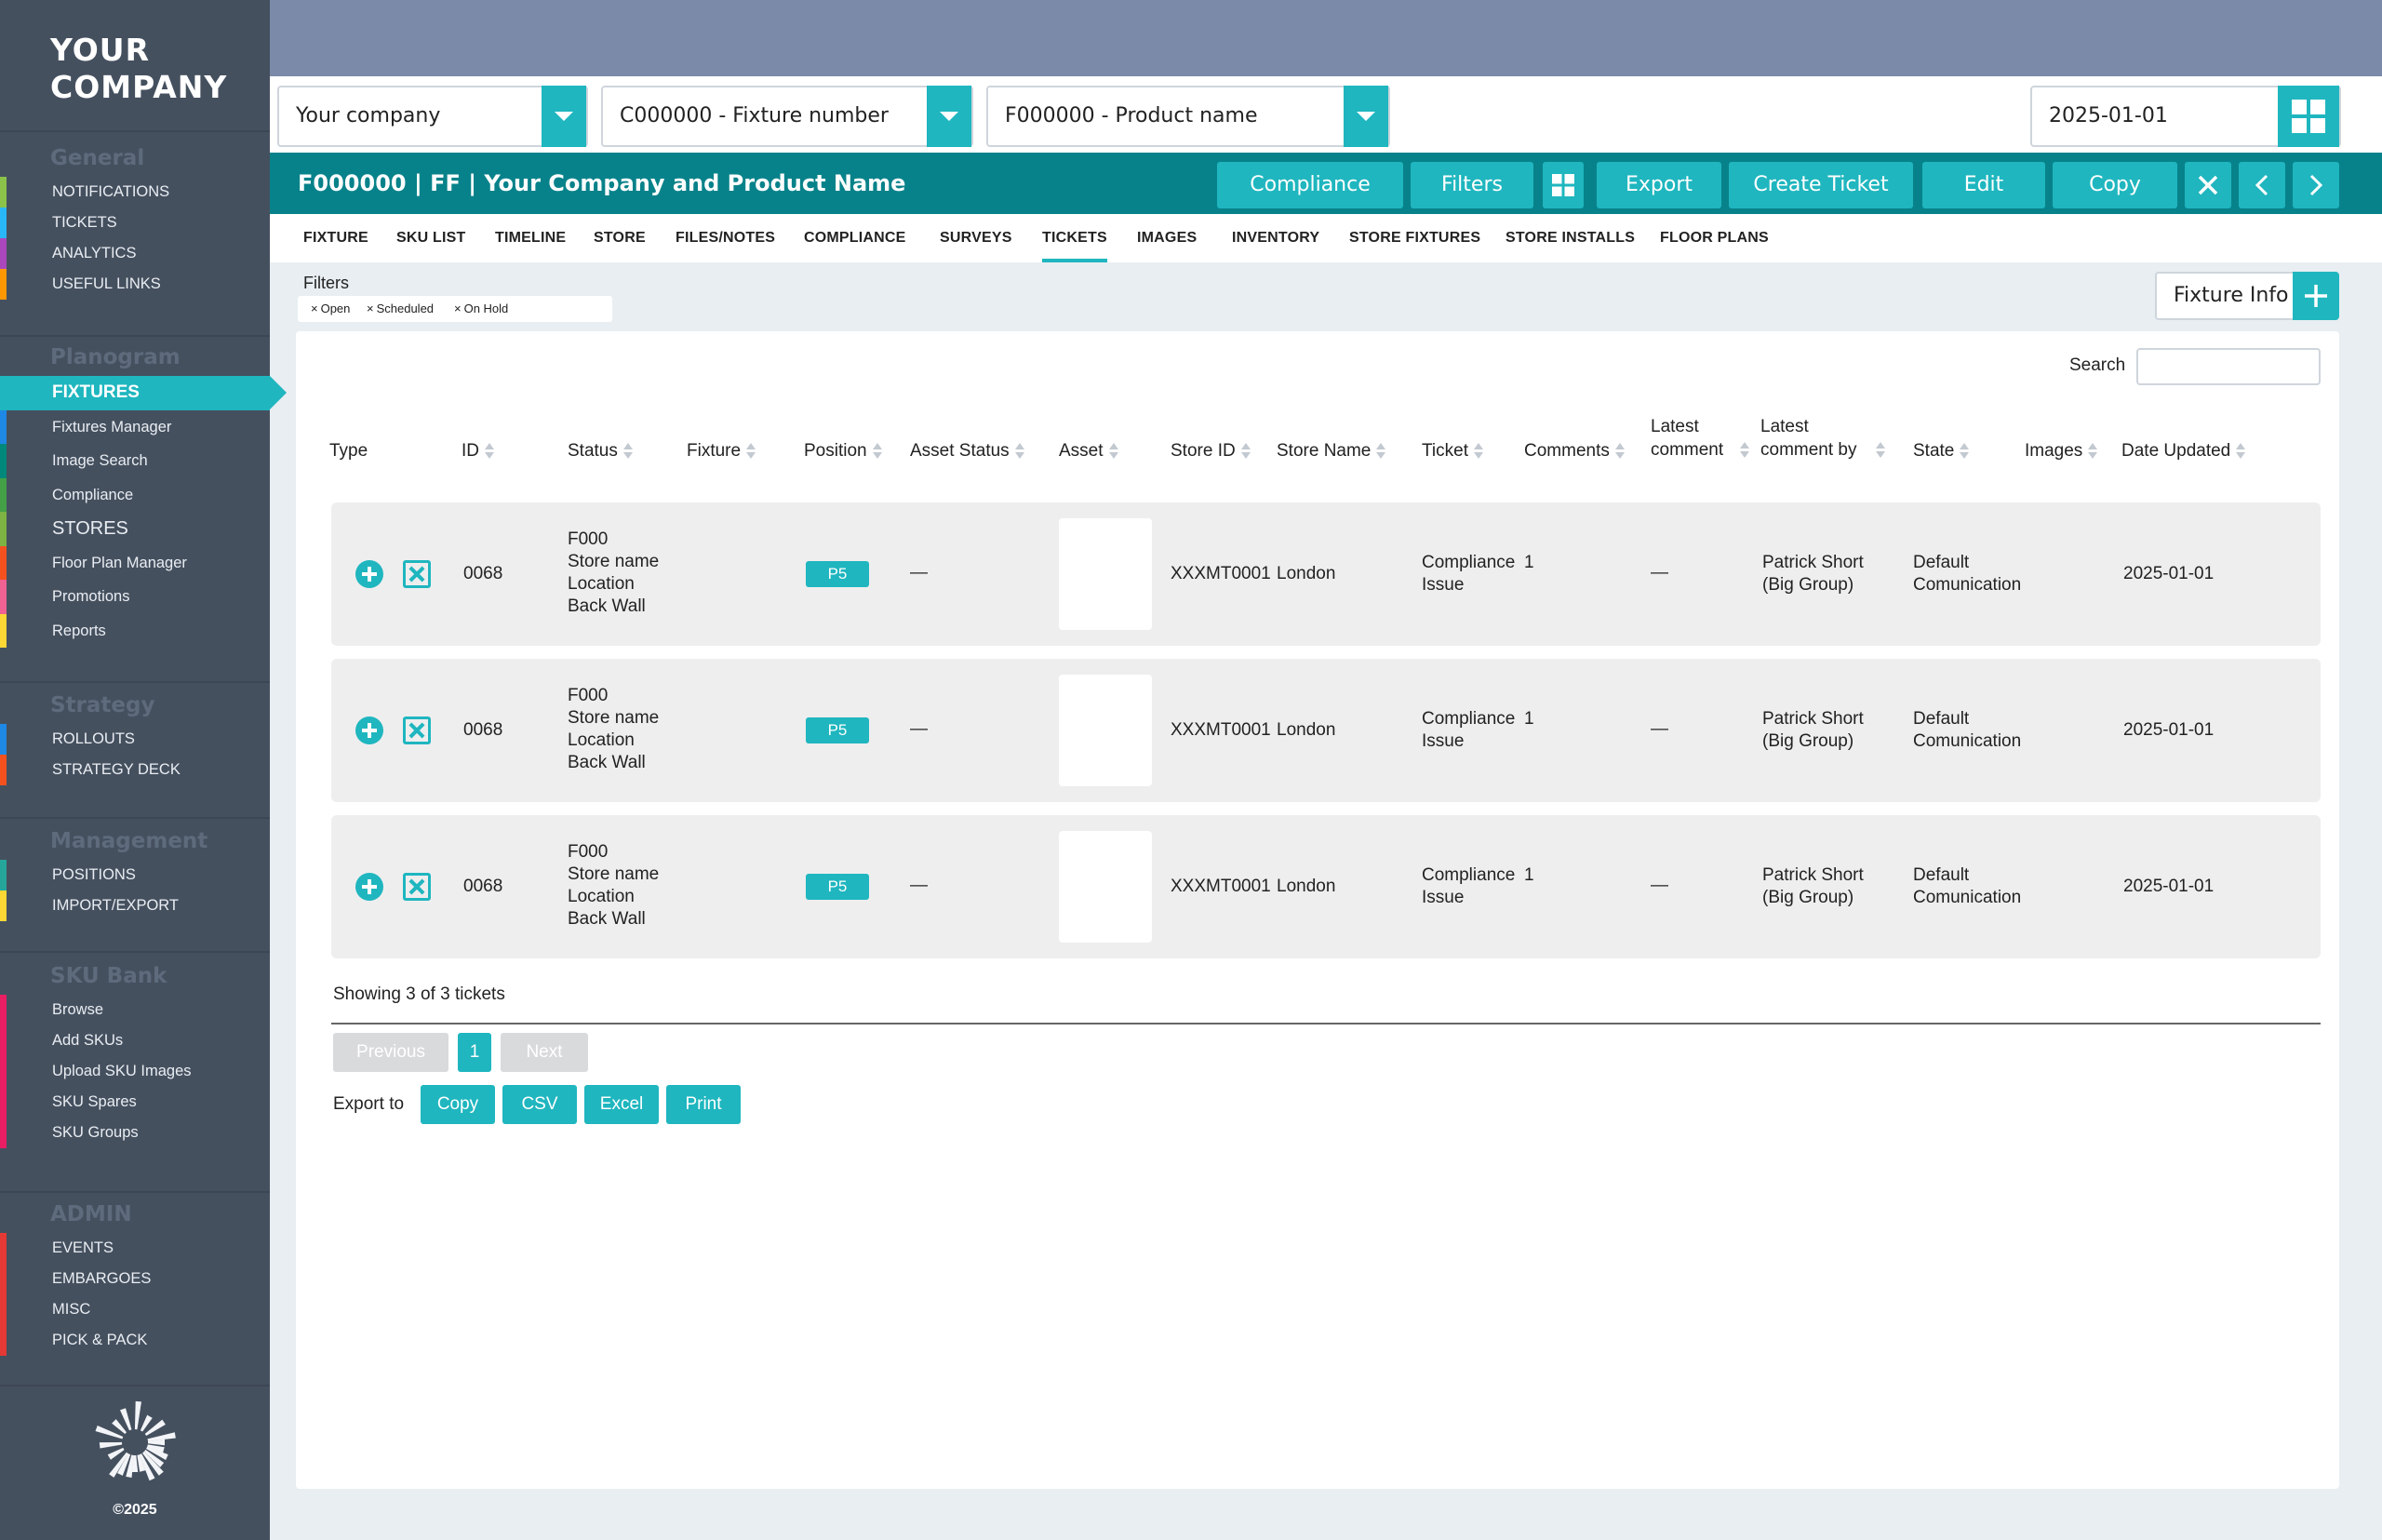  What do you see at coordinates (2316, 185) in the screenshot?
I see `next-button` at bounding box center [2316, 185].